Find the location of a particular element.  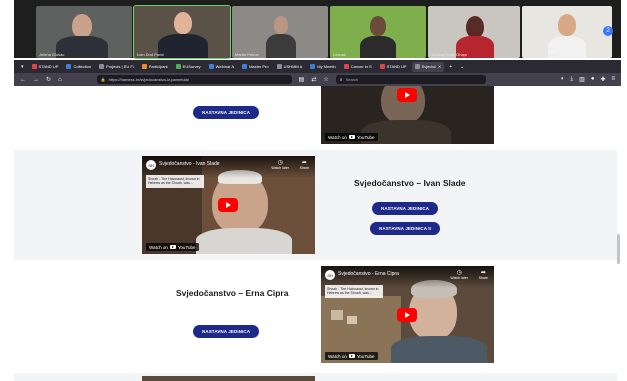

participant-name: Martin Petruv is located at coordinates (247, 54).